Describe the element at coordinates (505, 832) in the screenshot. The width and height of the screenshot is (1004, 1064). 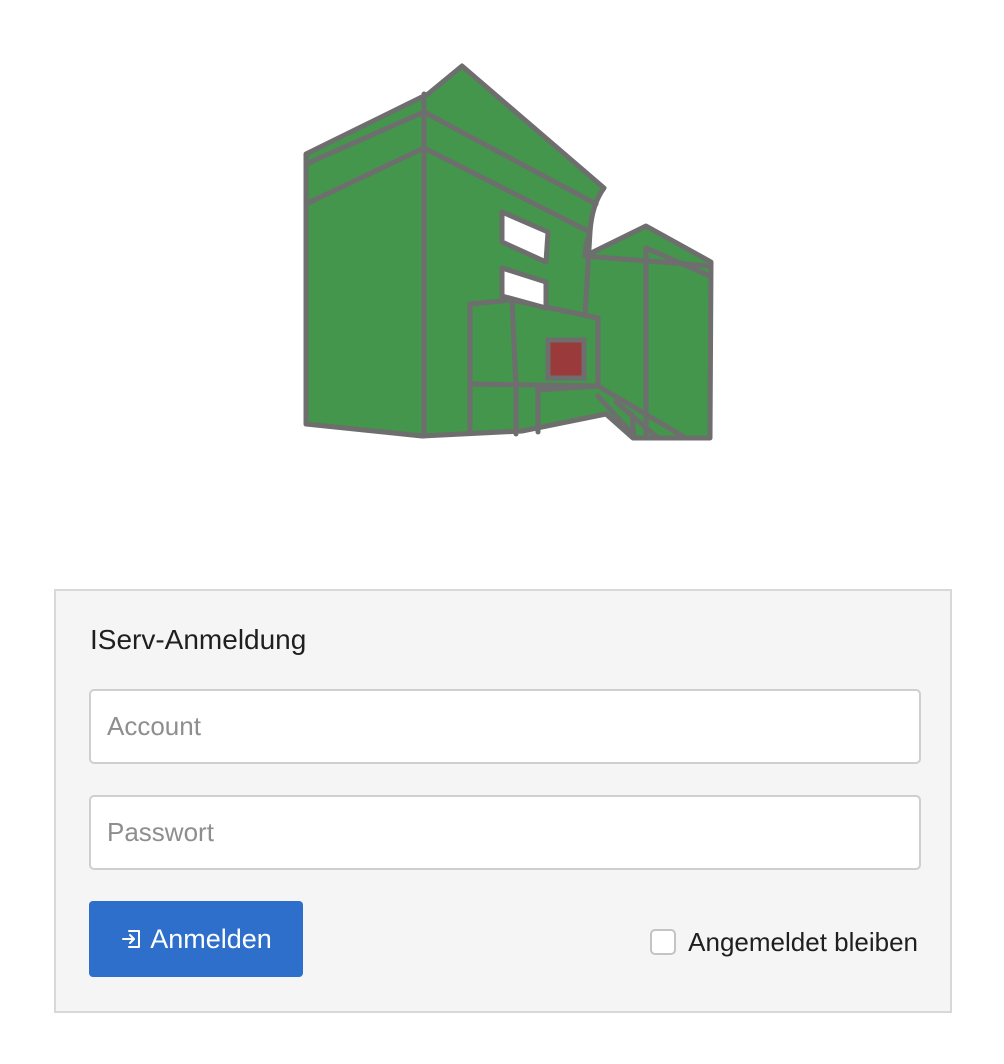
I see `password-input` at that location.